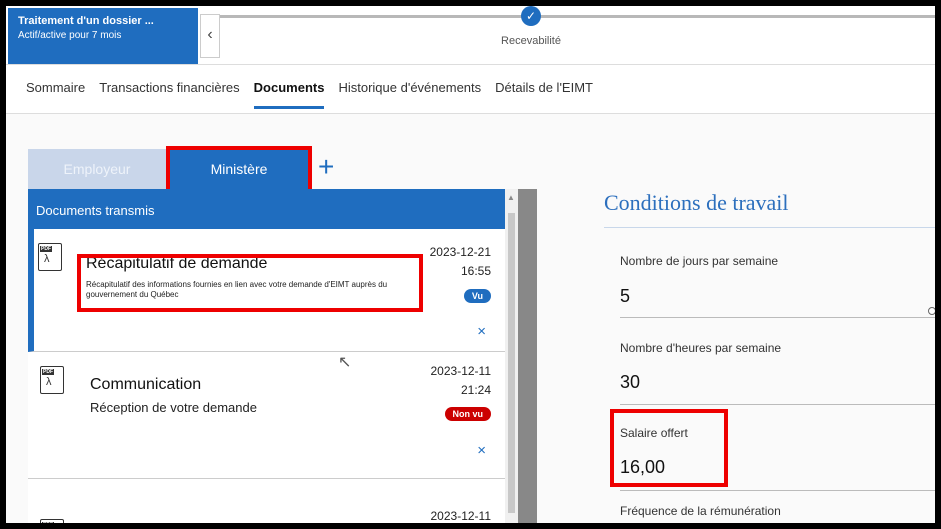  Describe the element at coordinates (460, 252) in the screenshot. I see `document-date-value: 2023-12-21` at that location.